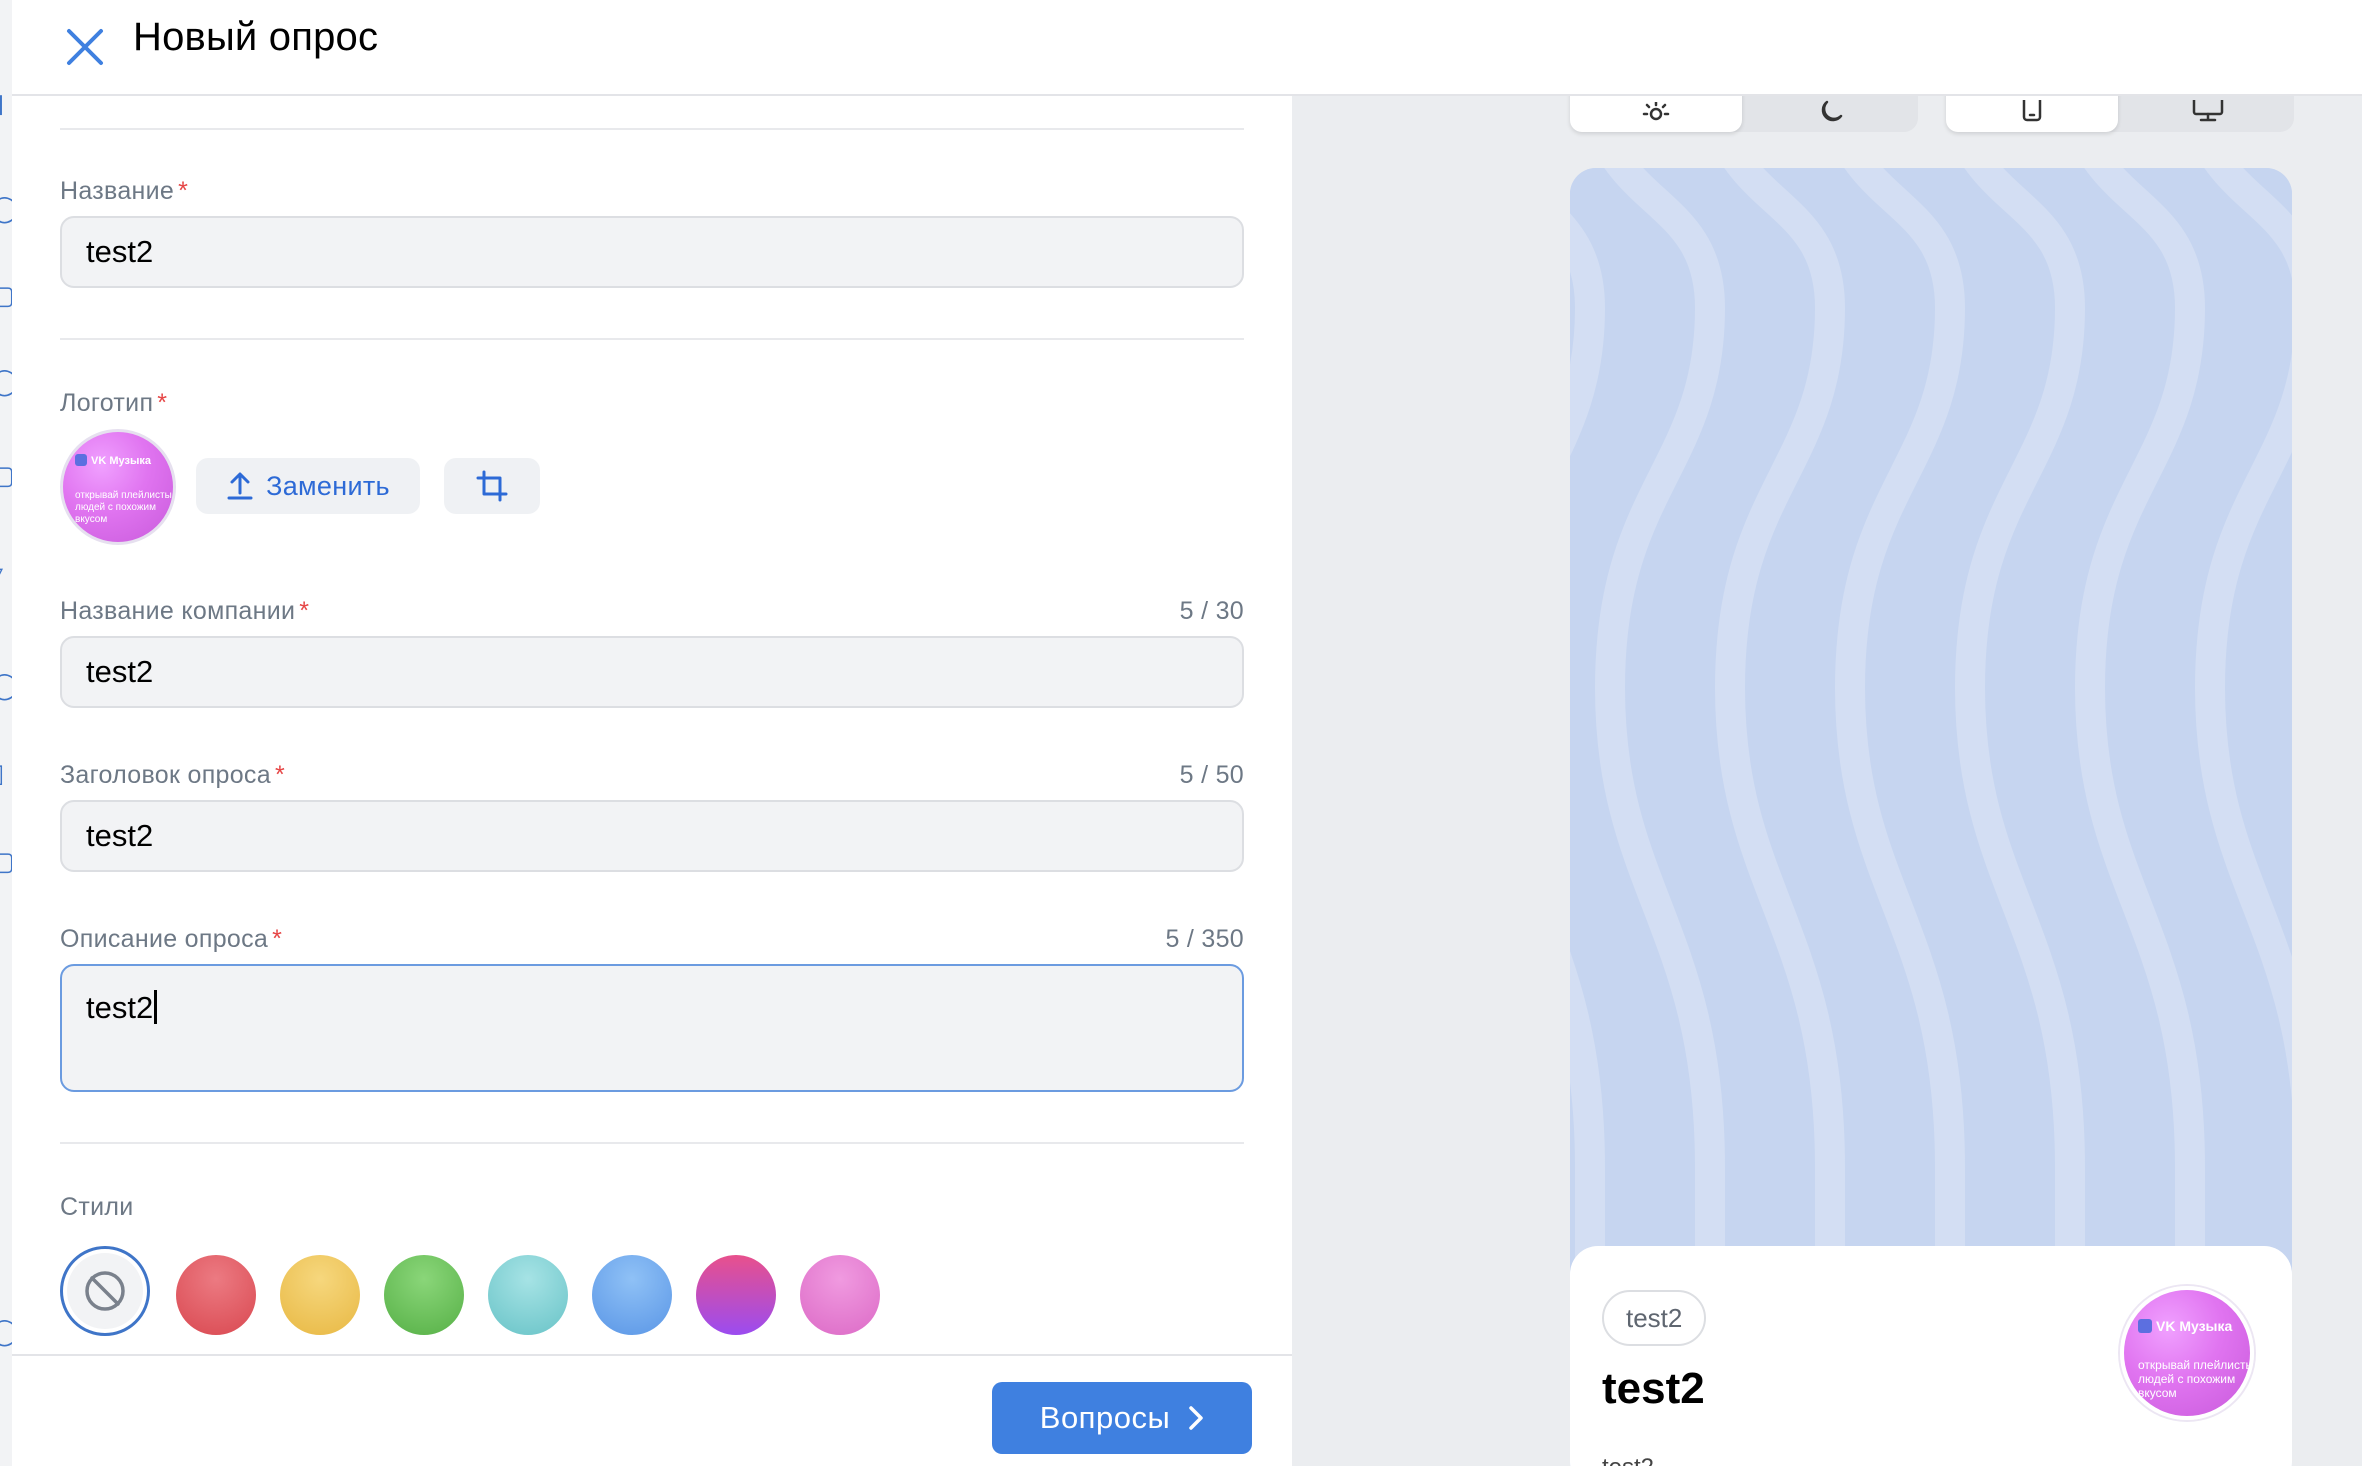 The width and height of the screenshot is (2362, 1466). Describe the element at coordinates (172, 775) in the screenshot. I see `heading-label: Заголовок опроса *` at that location.